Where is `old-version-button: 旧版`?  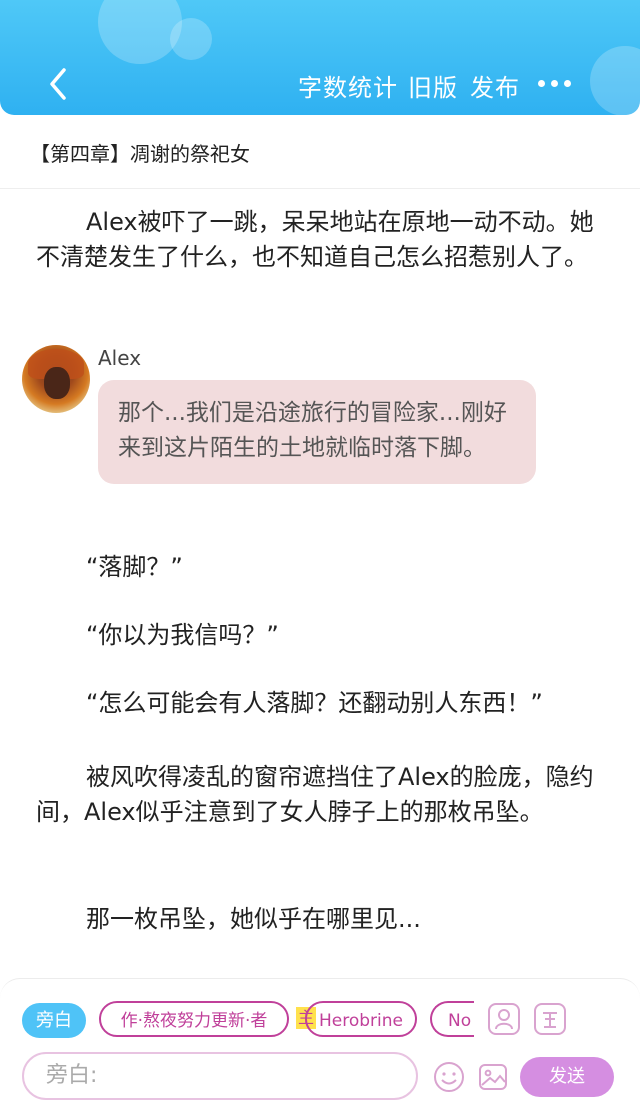
old-version-button: 旧版 is located at coordinates (433, 85).